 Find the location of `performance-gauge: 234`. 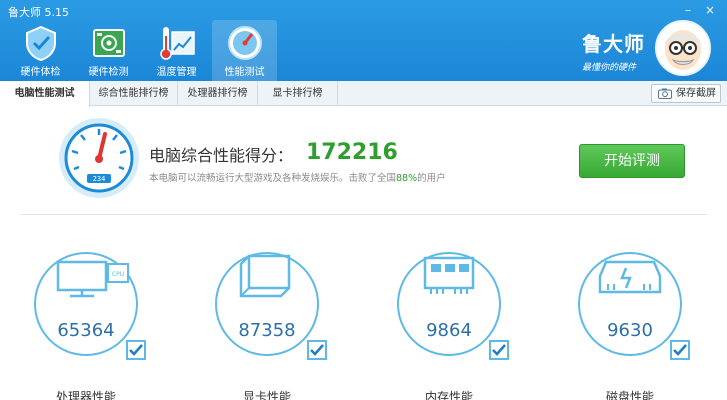

performance-gauge: 234 is located at coordinates (99, 158).